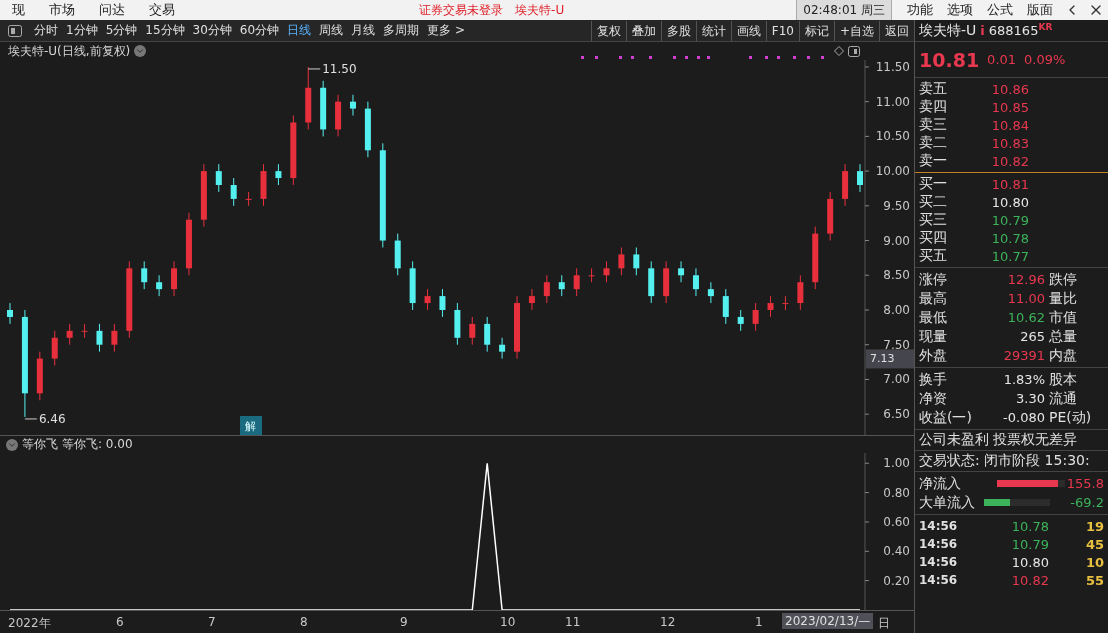  I want to click on flow-label: 净流入, so click(940, 483).